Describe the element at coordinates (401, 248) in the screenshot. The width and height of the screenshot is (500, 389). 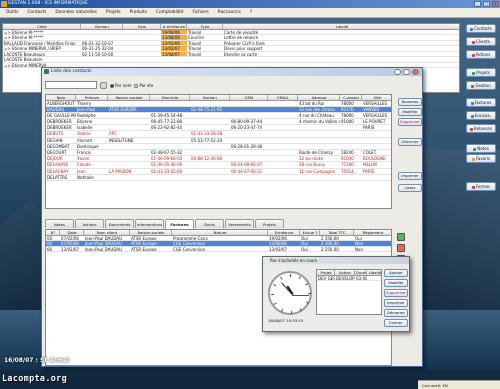
I see `delete-invoice-icon` at that location.